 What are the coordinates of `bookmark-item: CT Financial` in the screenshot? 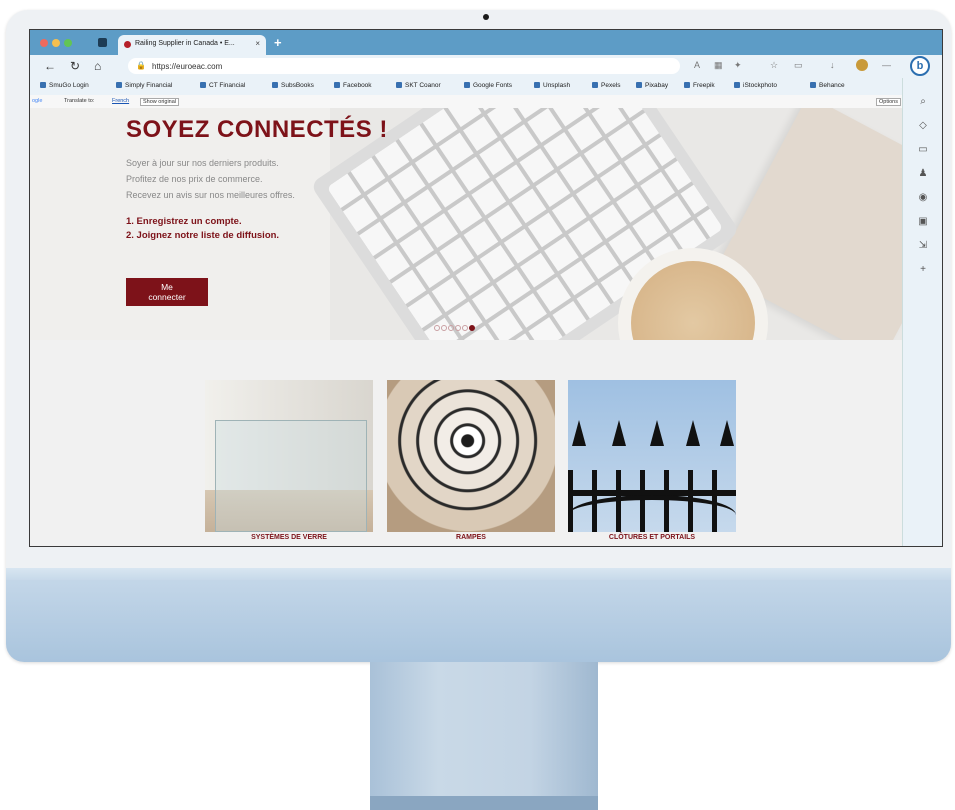 It's located at (222, 85).